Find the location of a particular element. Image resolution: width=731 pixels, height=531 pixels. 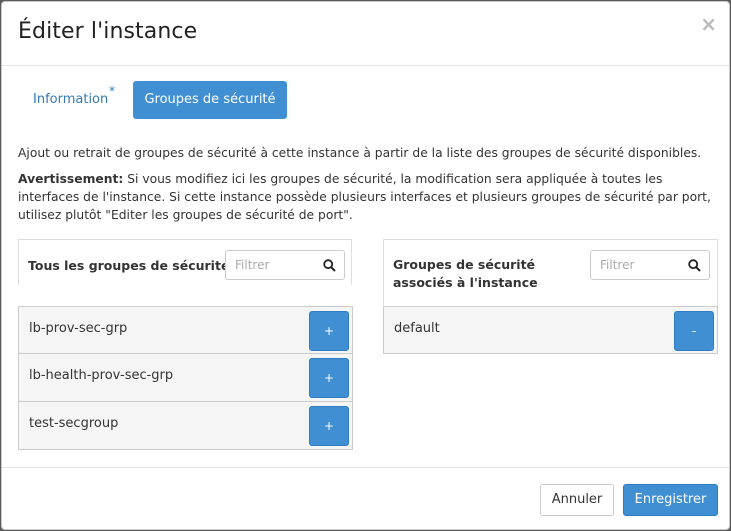

required-marker: * is located at coordinates (112, 91).